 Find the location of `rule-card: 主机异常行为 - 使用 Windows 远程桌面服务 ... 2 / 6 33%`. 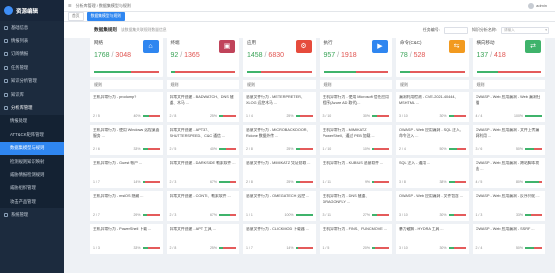

rule-card: 主机异常行为 - 使用 Windows 远程桌面服务 ... 2 / 6 33% is located at coordinates (126, 140).